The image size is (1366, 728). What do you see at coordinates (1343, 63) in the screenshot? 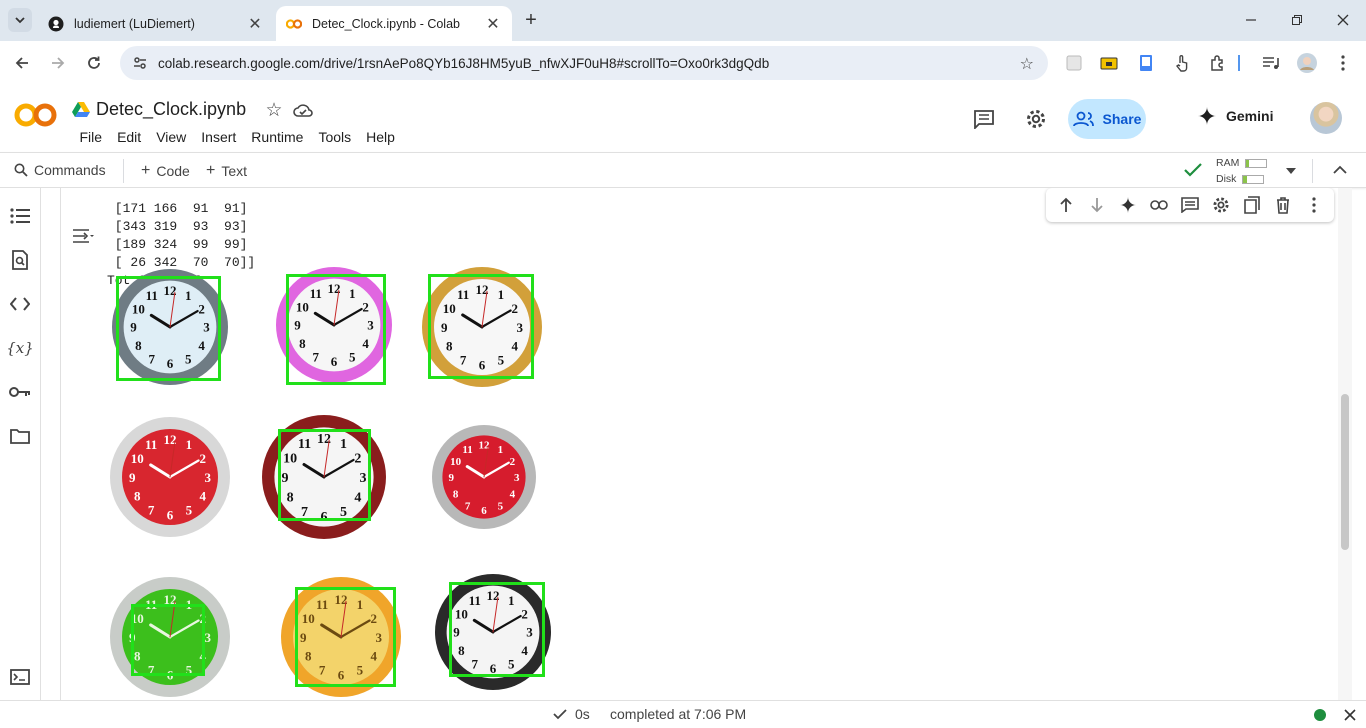
I see `browser-menu-icon` at bounding box center [1343, 63].